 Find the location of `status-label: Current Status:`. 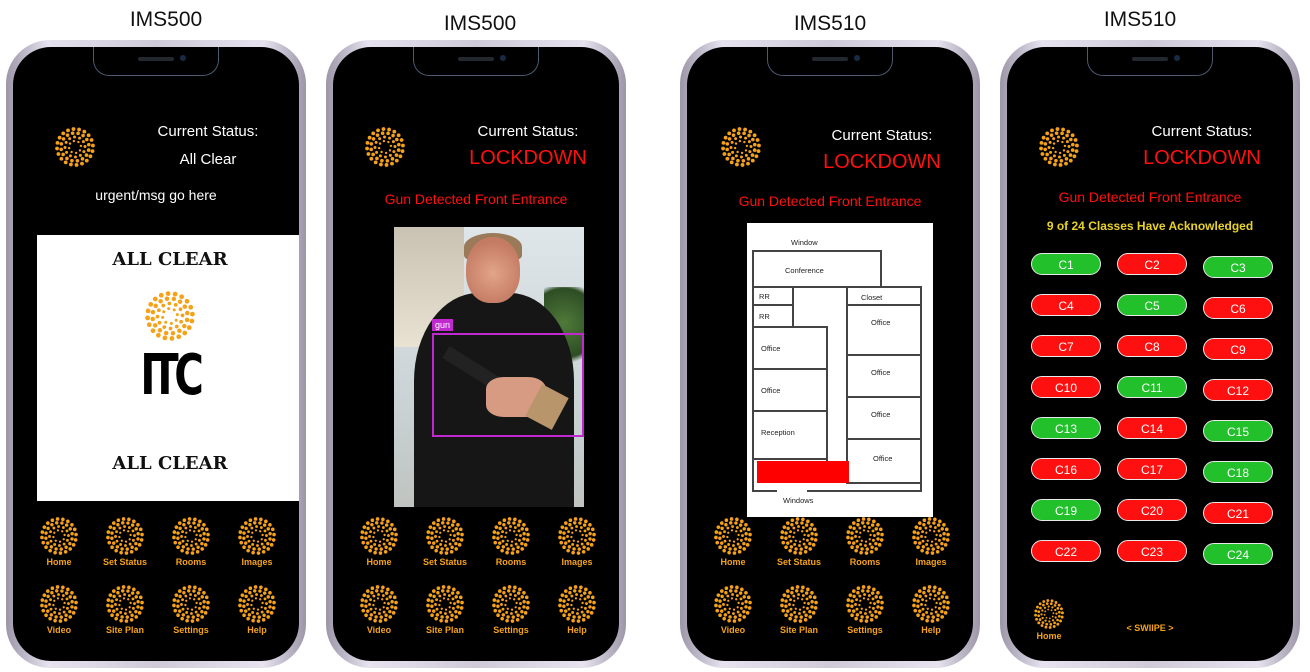

status-label: Current Status: is located at coordinates (882, 135).